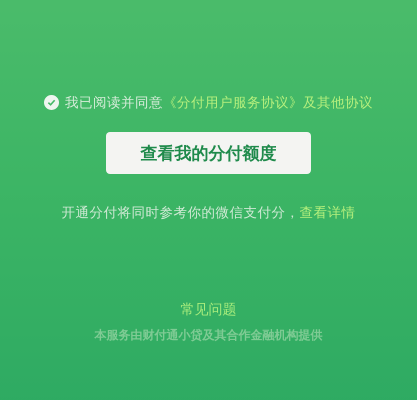 The width and height of the screenshot is (417, 400). What do you see at coordinates (208, 310) in the screenshot?
I see `faq-link: 常见问题` at bounding box center [208, 310].